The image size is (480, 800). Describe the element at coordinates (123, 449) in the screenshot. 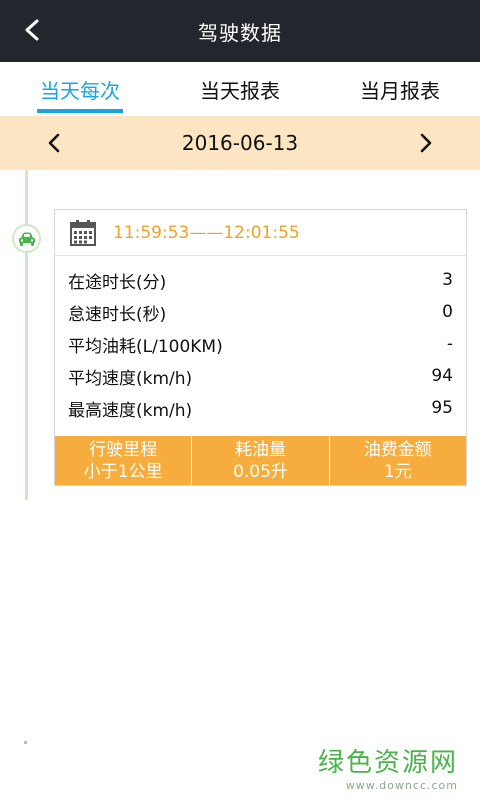

I see `summary-title: 行驶里程` at that location.